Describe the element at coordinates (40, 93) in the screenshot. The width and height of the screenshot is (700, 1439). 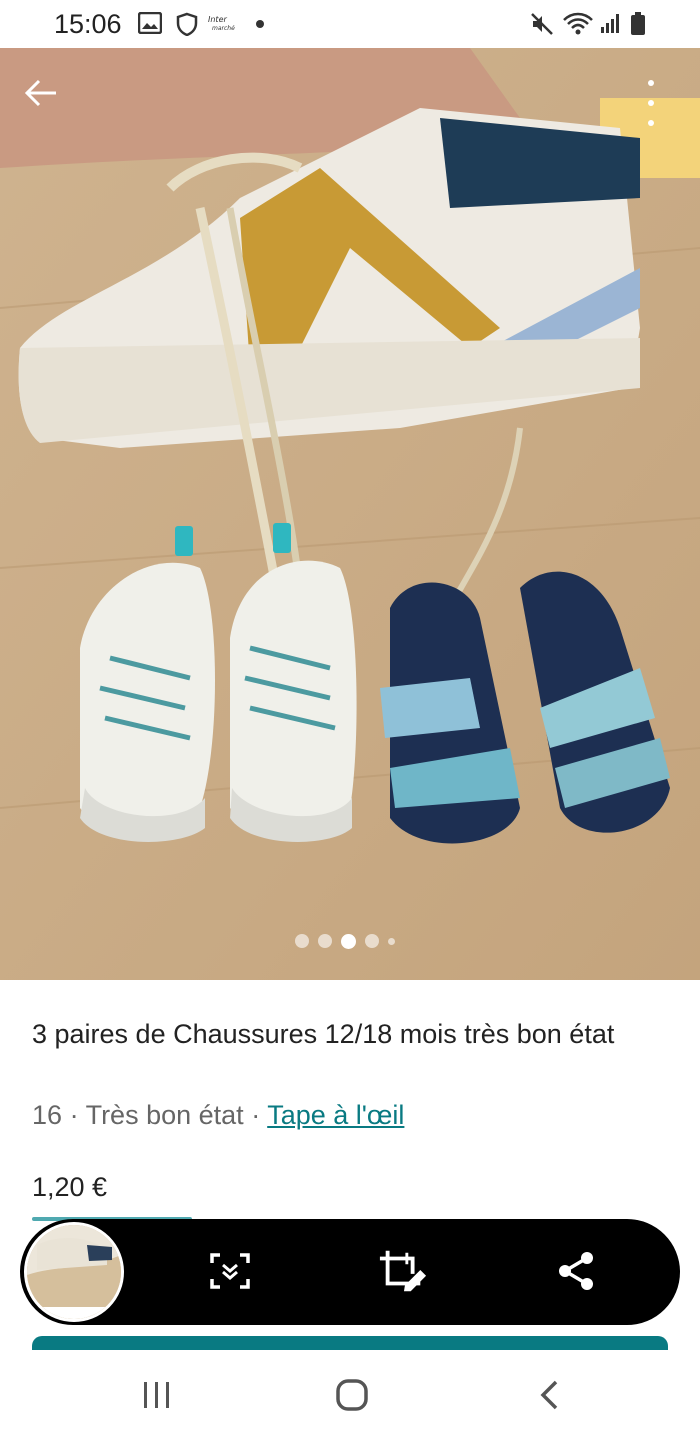
I see `arrow-left-icon` at that location.